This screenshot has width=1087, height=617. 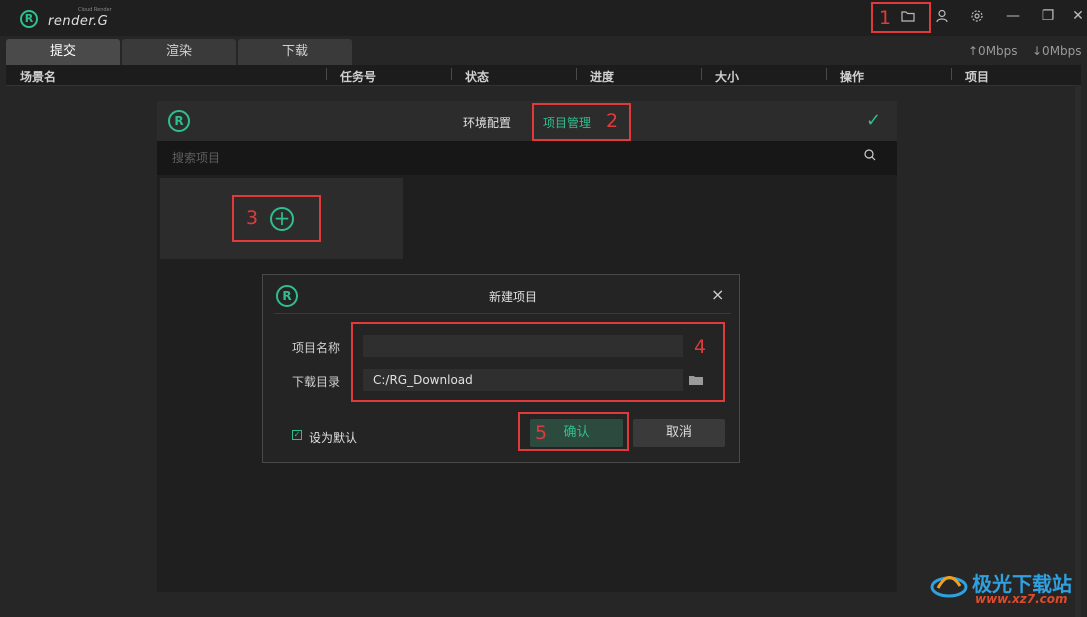 What do you see at coordinates (977, 76) in the screenshot?
I see `column-project: 项目` at bounding box center [977, 76].